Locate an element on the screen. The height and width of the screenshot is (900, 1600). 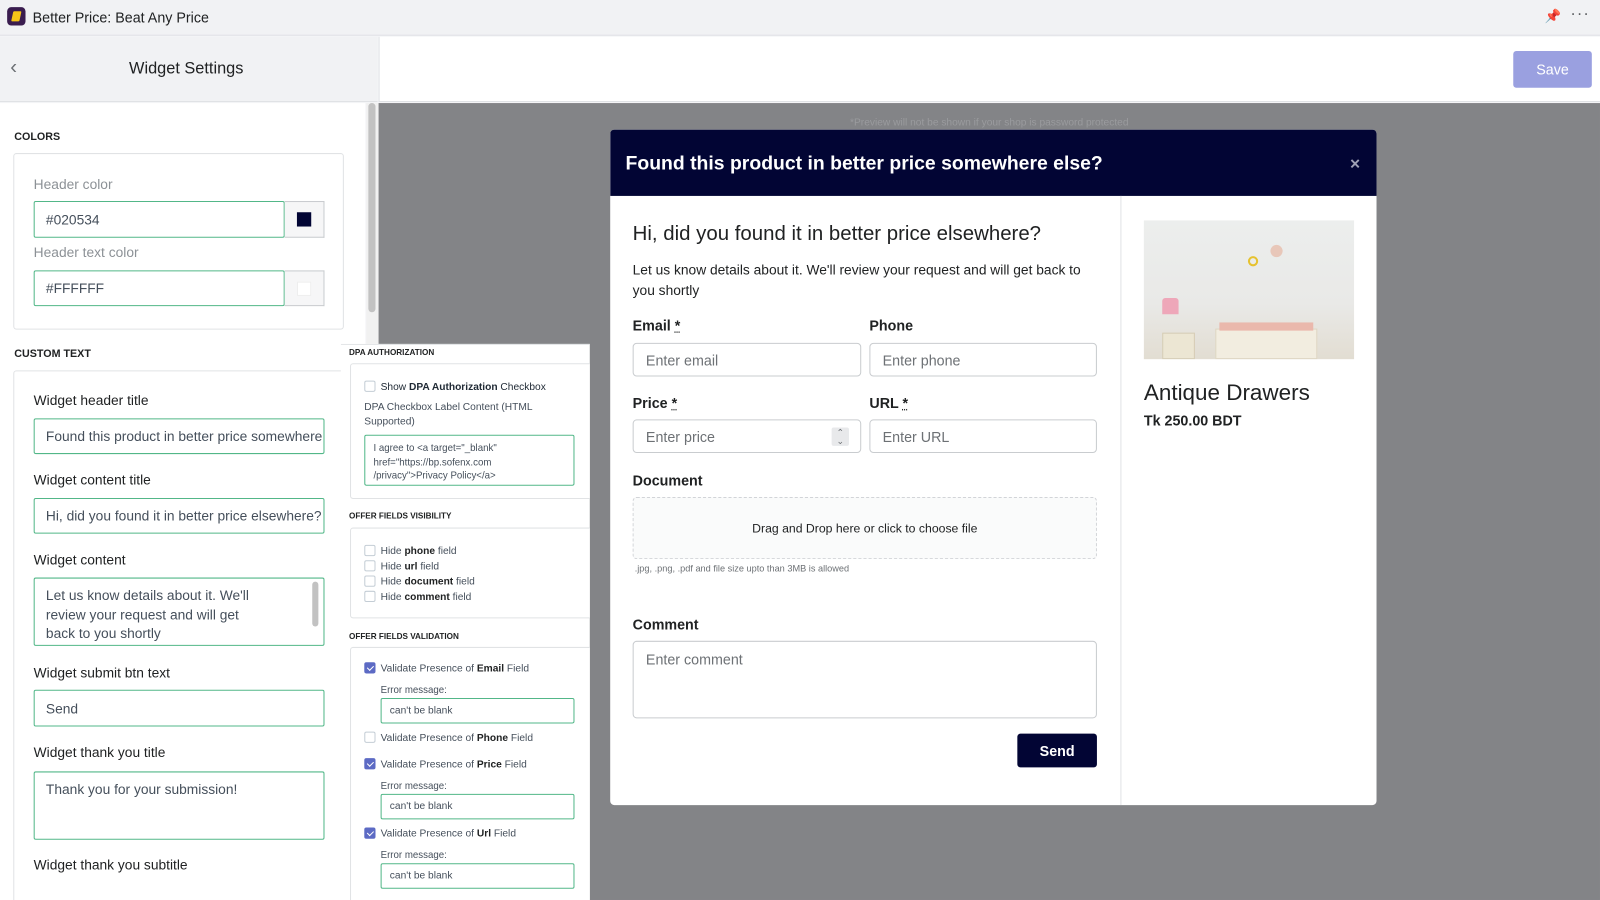
price-input: Enter price is located at coordinates (747, 436).